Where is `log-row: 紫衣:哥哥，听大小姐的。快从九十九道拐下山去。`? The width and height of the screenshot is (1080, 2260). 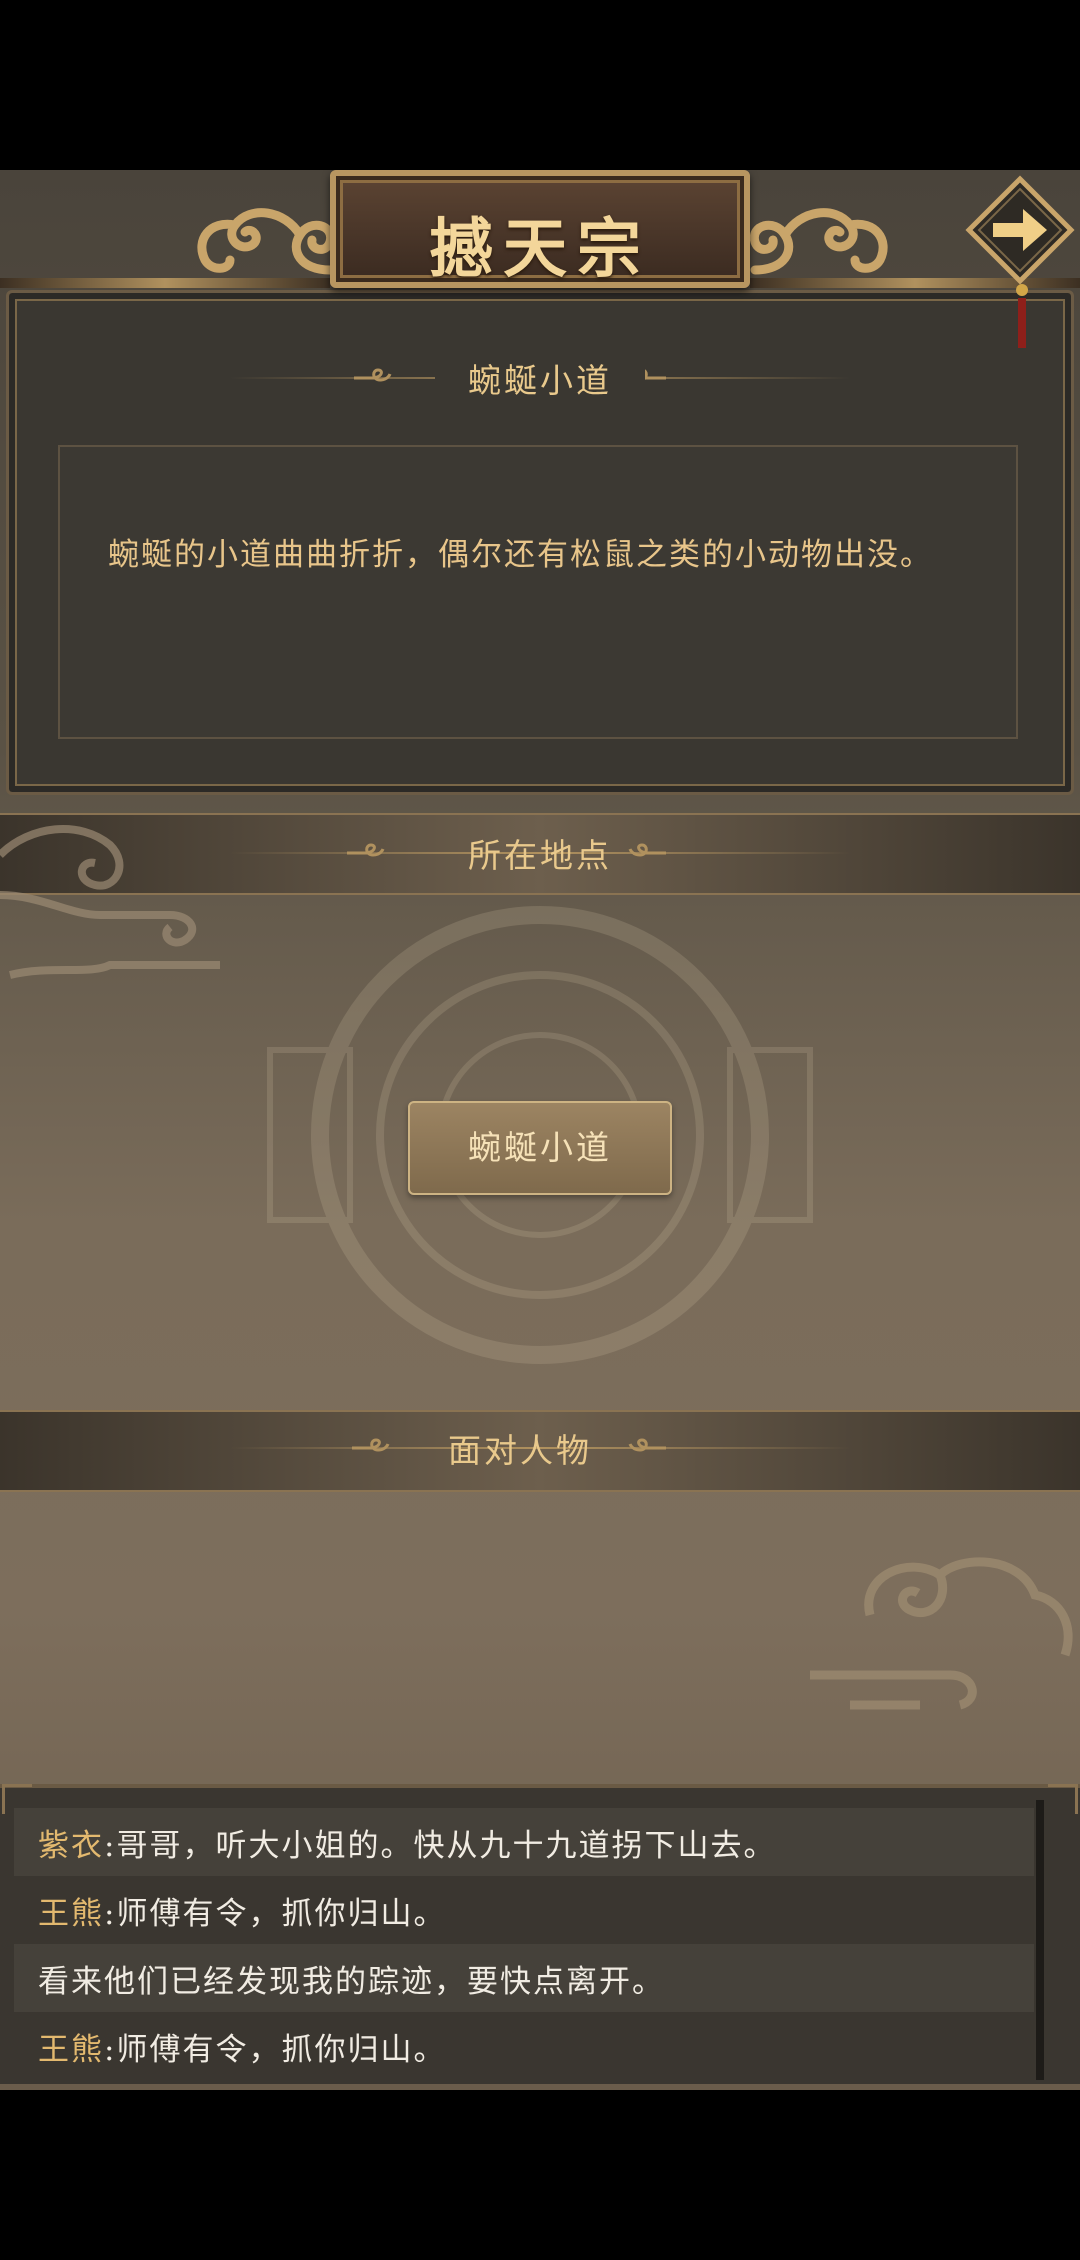 log-row: 紫衣:哥哥，听大小姐的。快从九十九道拐下山去。 is located at coordinates (524, 1842).